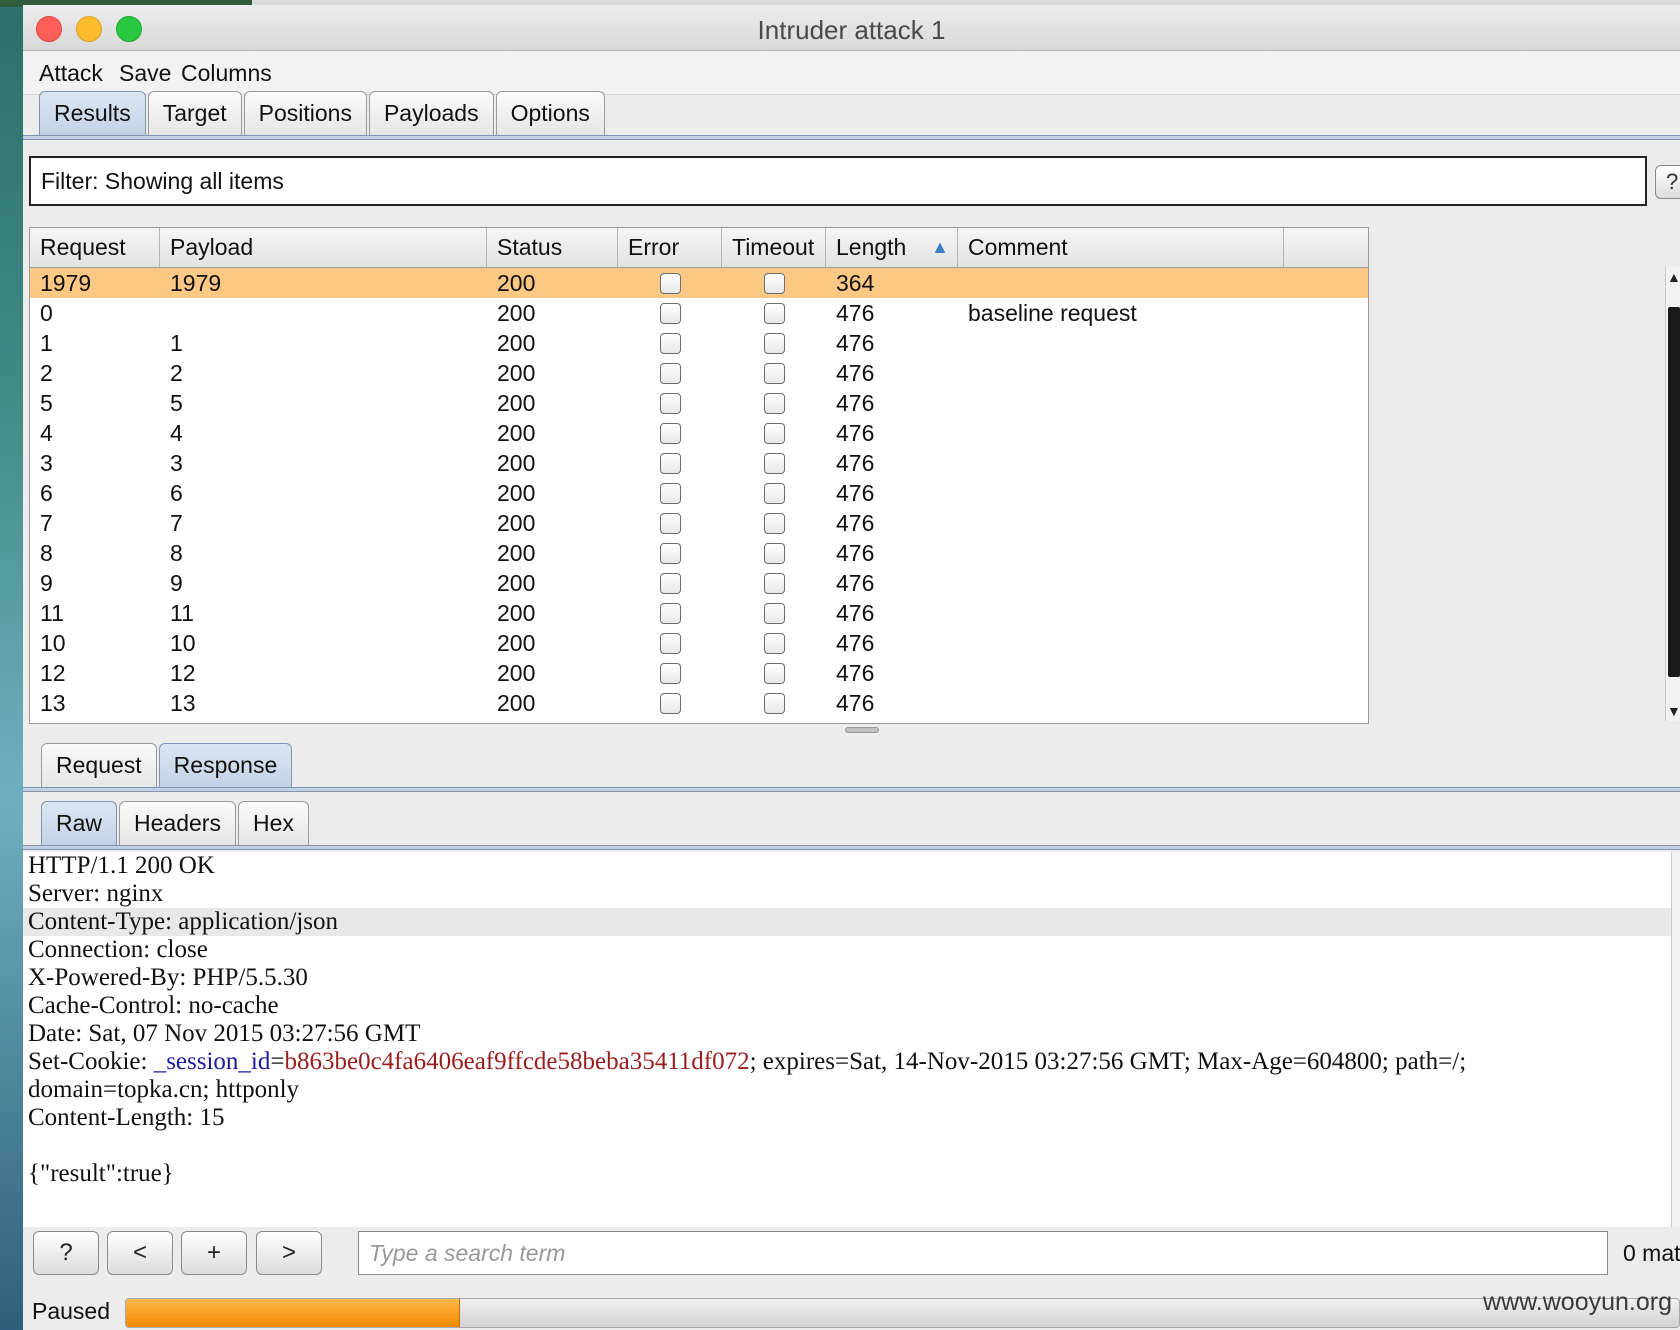 This screenshot has width=1680, height=1330. What do you see at coordinates (226, 73) in the screenshot?
I see `menu-columns: Columns` at bounding box center [226, 73].